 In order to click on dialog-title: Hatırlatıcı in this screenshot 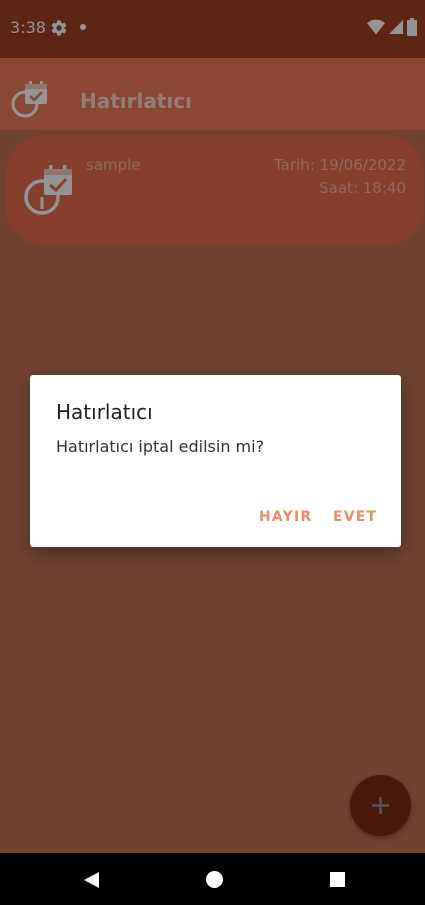, I will do `click(104, 412)`.